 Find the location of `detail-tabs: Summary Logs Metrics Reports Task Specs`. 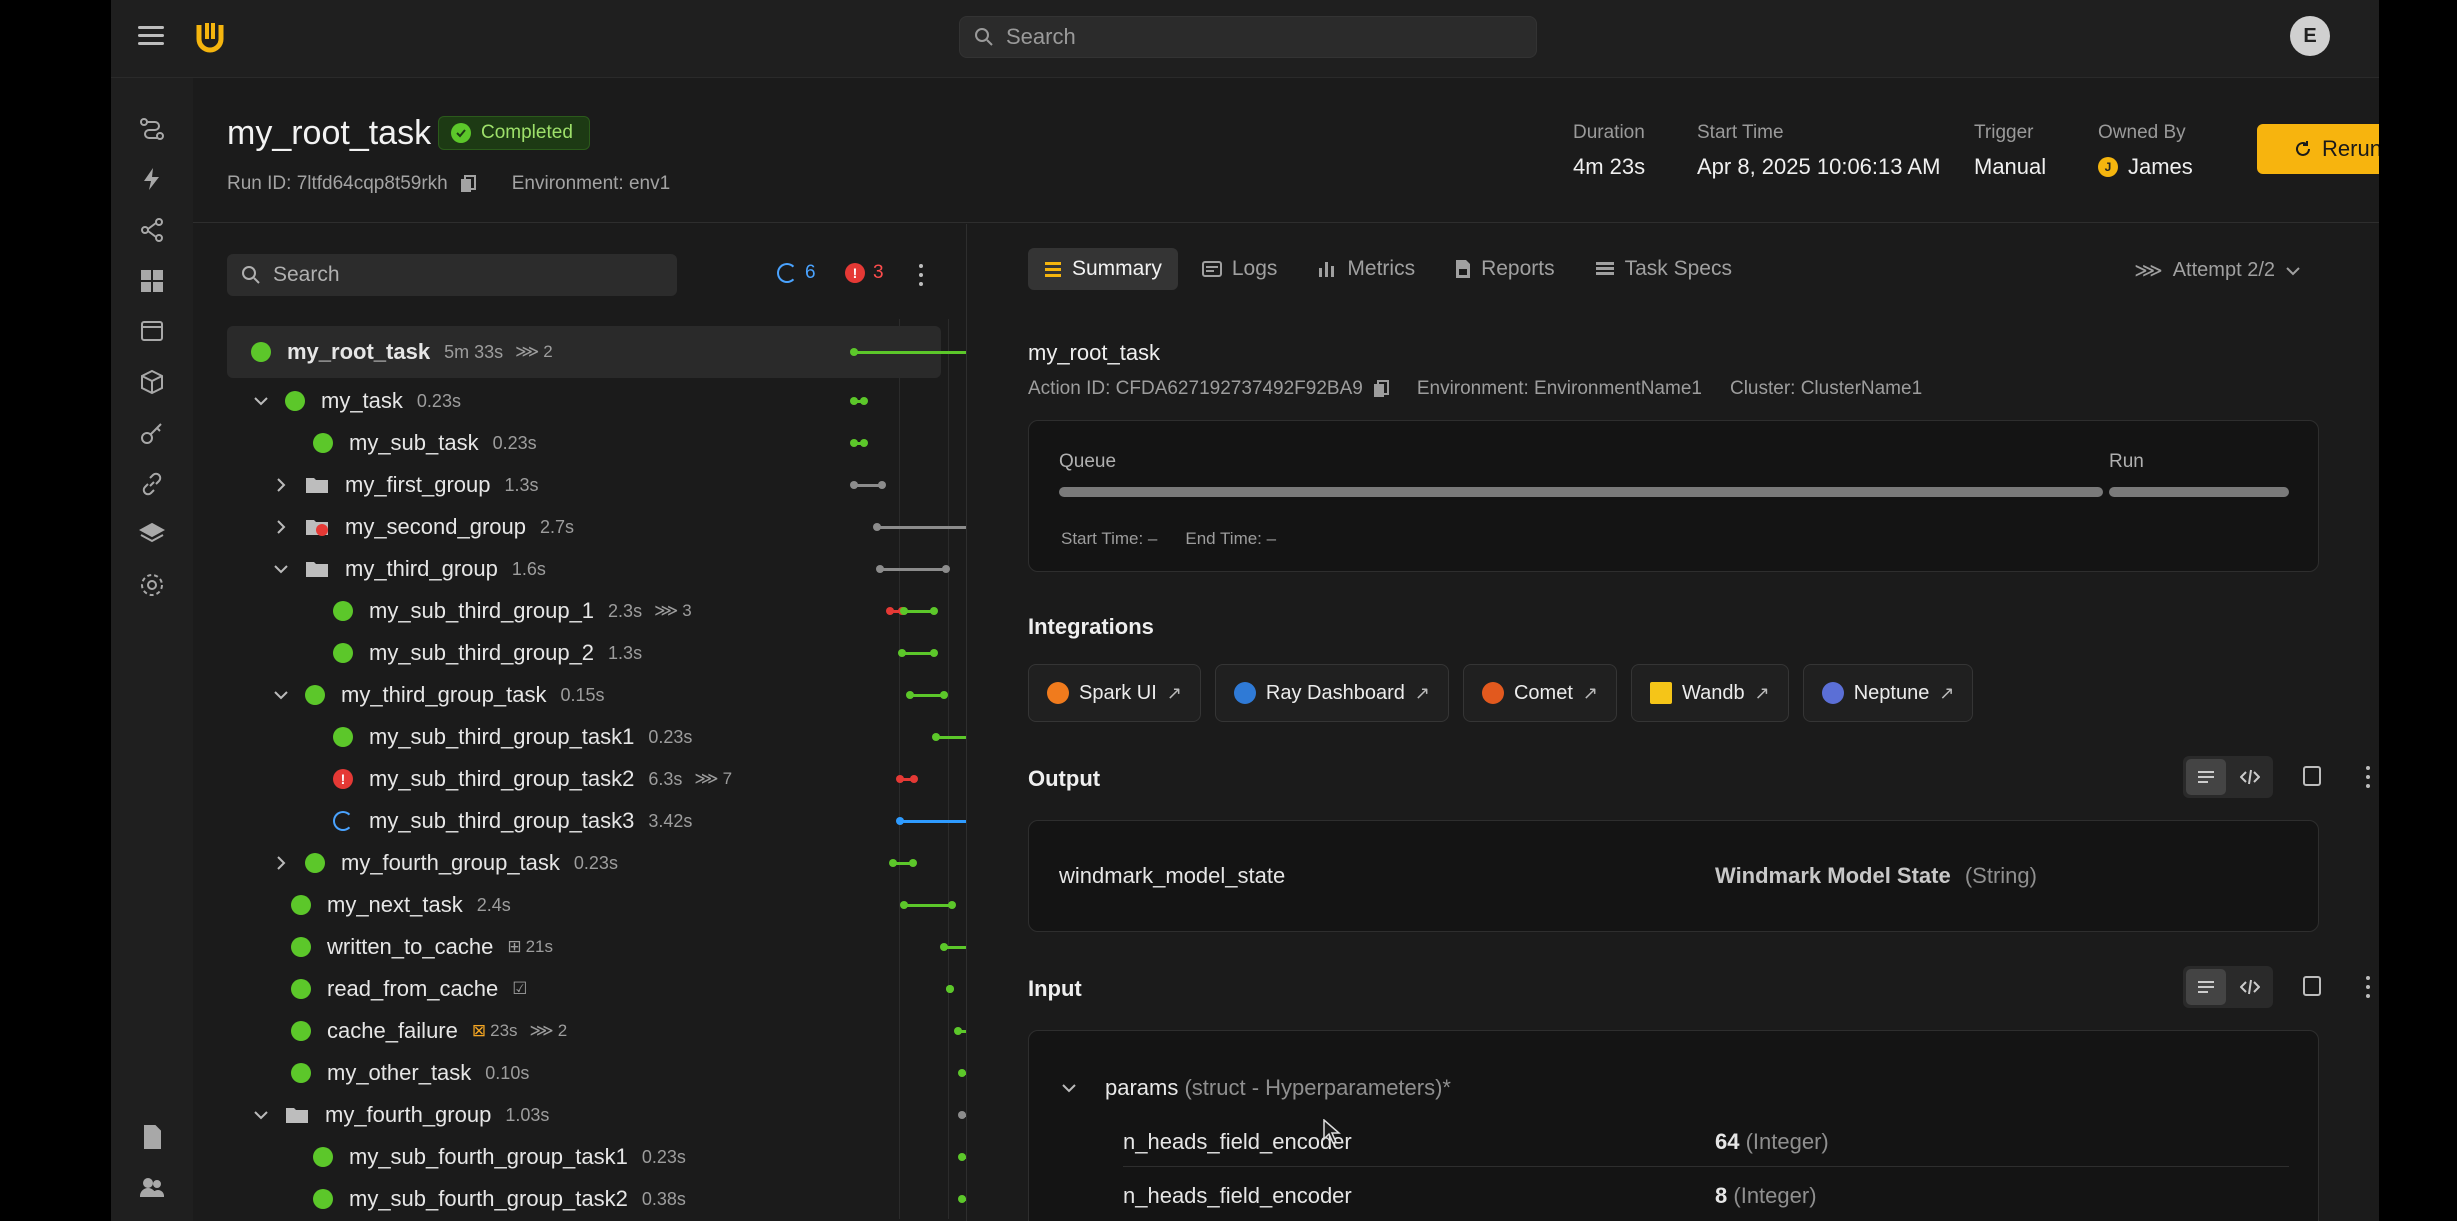

detail-tabs: Summary Logs Metrics Reports Task Specs is located at coordinates (1388, 269).